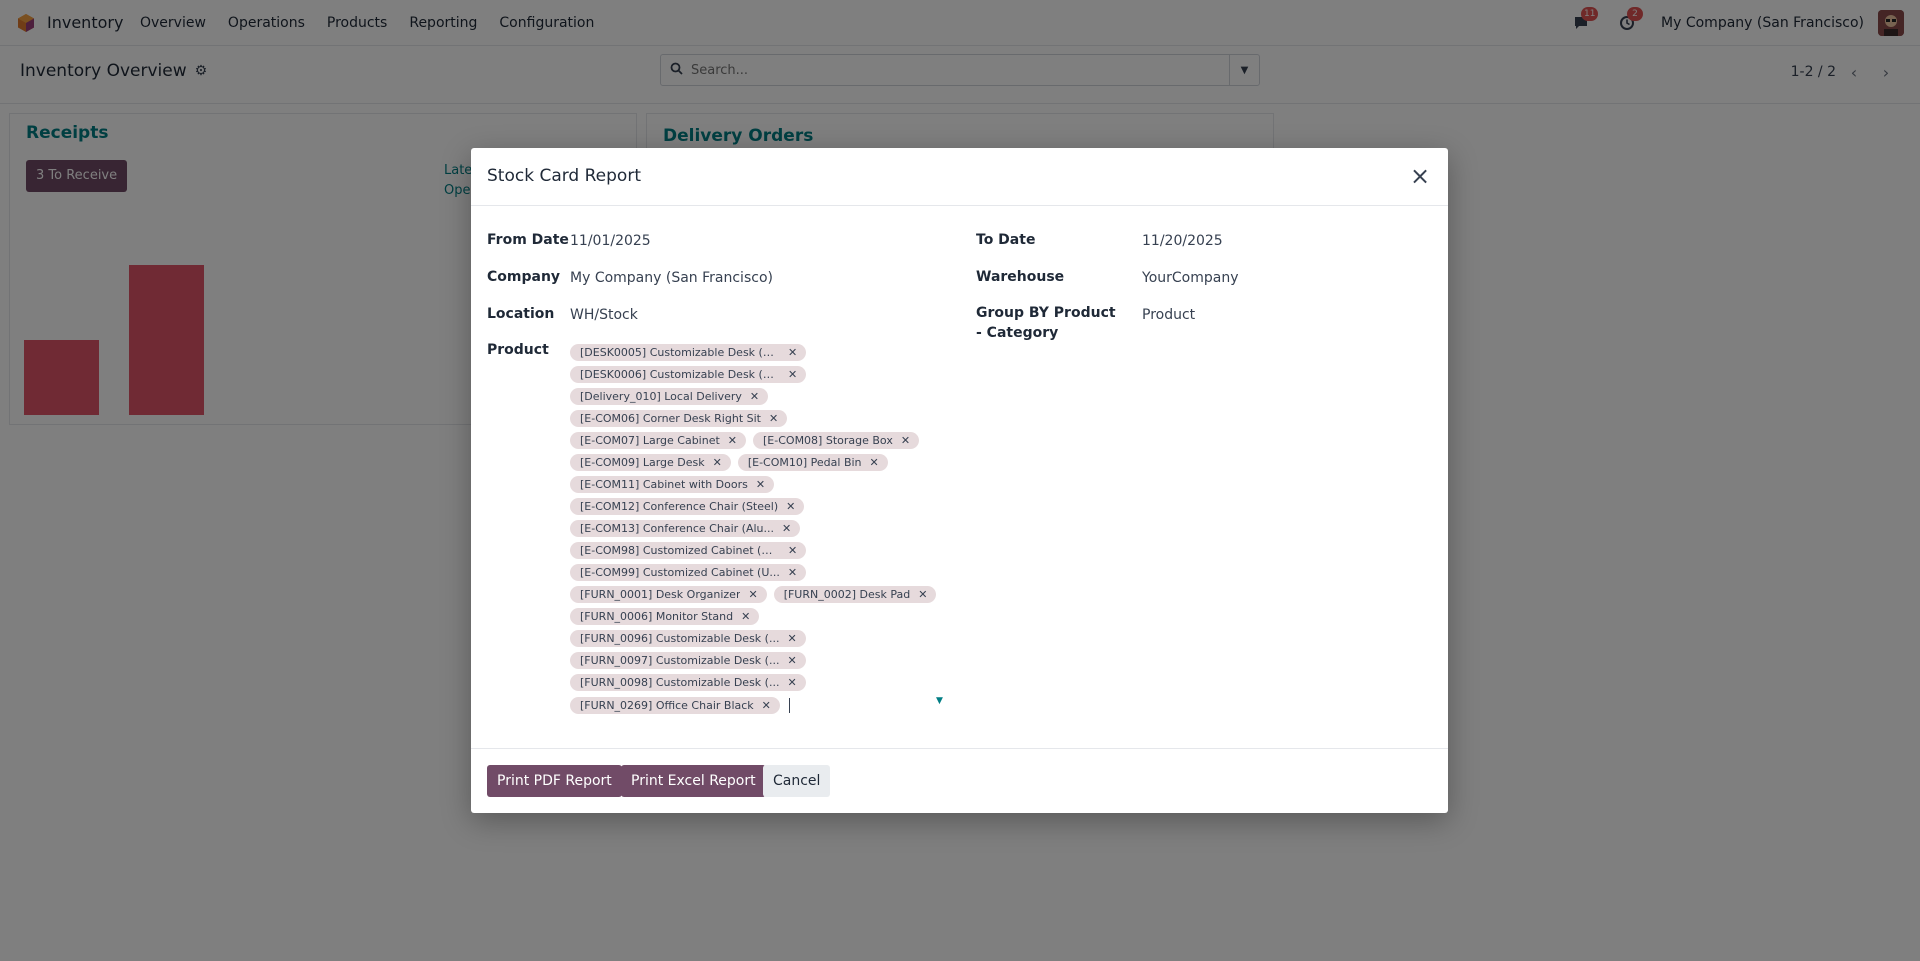 Image resolution: width=1920 pixels, height=961 pixels. I want to click on tag-row: [DESK0006] Customizable Desk (C... ✕, so click(762, 374).